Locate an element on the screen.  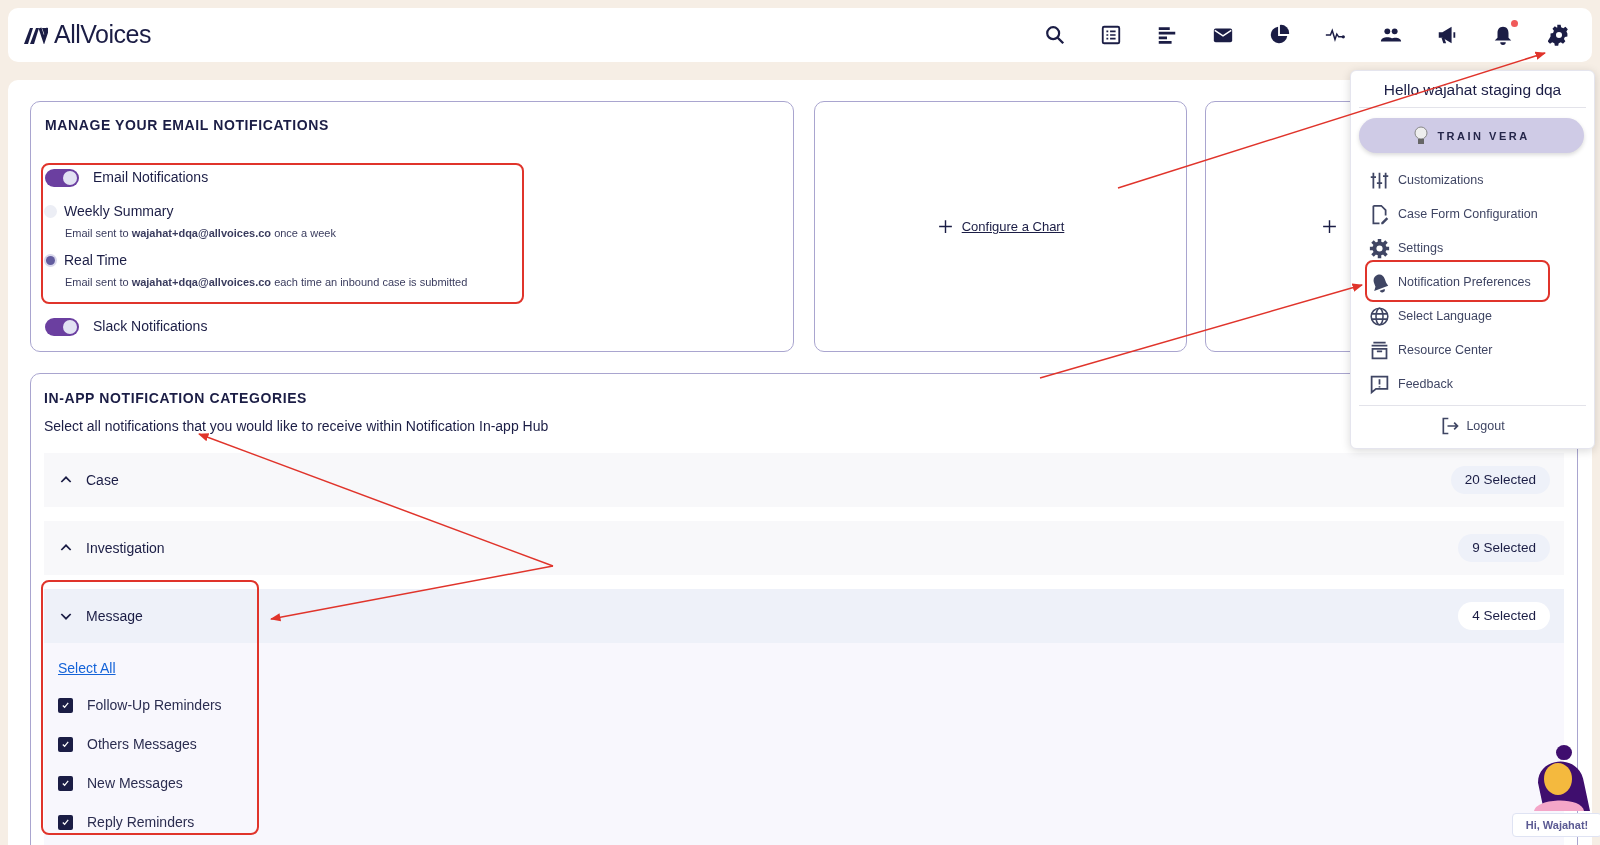
logo-icon is located at coordinates (36, 35).